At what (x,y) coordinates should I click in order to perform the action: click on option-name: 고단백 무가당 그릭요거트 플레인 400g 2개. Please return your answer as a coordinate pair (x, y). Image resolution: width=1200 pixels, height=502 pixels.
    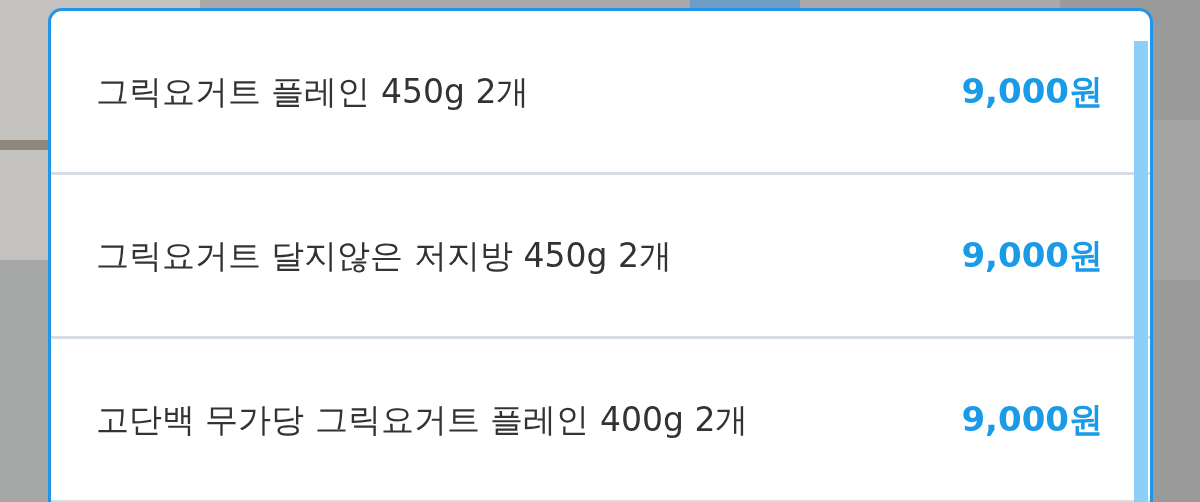
    Looking at the image, I should click on (422, 419).